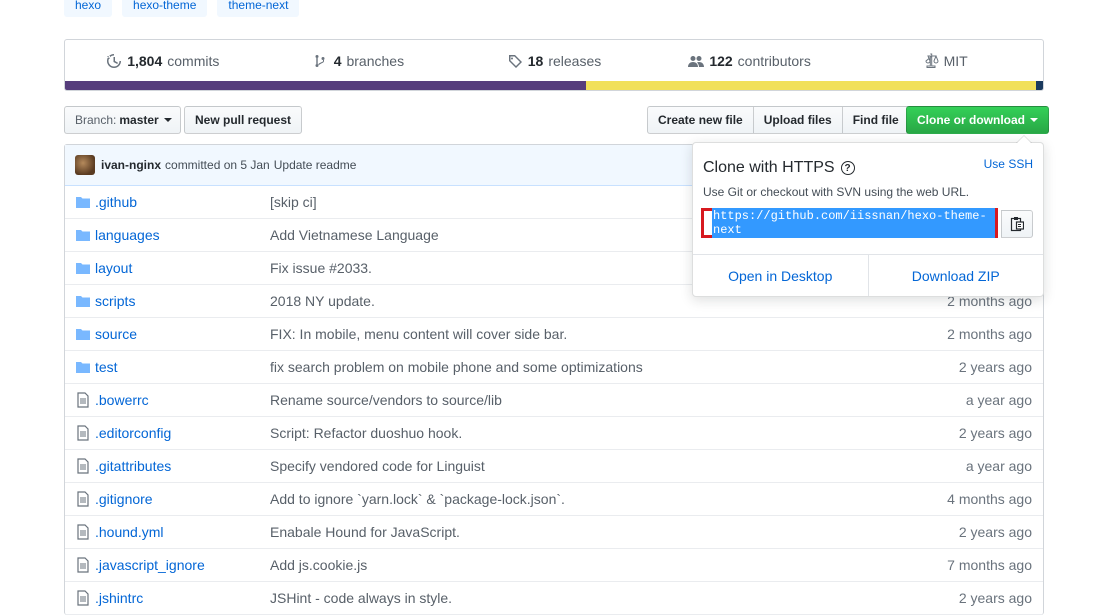 Image resolution: width=1105 pixels, height=615 pixels. What do you see at coordinates (721, 60) in the screenshot?
I see `contributors-count: 122` at bounding box center [721, 60].